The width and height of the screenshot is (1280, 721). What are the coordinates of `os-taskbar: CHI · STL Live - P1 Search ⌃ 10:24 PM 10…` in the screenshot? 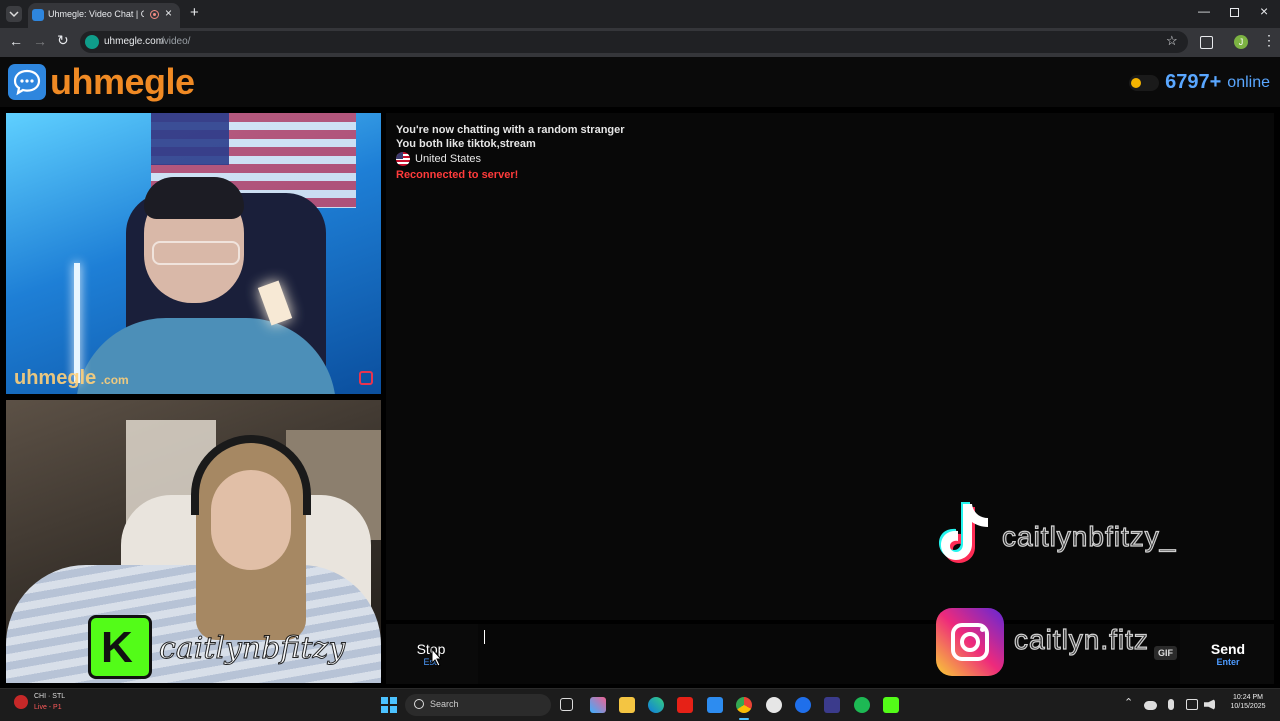 It's located at (640, 704).